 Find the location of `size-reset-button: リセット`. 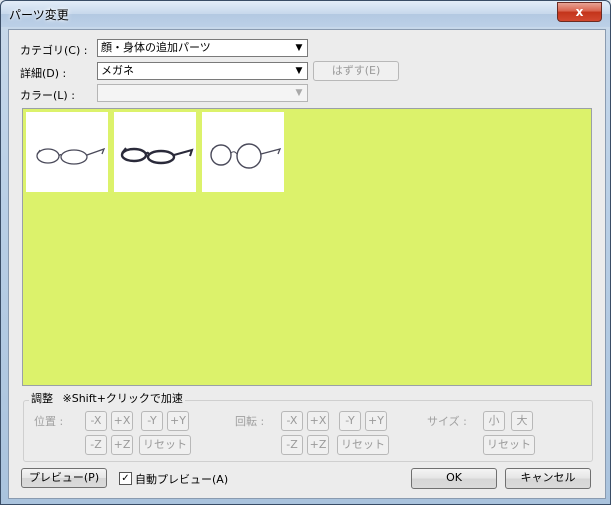

size-reset-button: リセット is located at coordinates (509, 445).